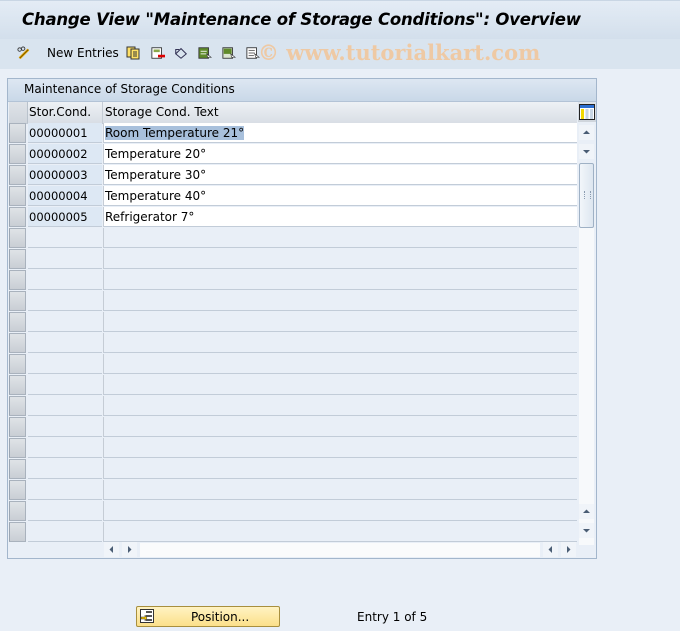 Image resolution: width=680 pixels, height=631 pixels. What do you see at coordinates (83, 53) in the screenshot?
I see `new-entries-button: New Entries` at bounding box center [83, 53].